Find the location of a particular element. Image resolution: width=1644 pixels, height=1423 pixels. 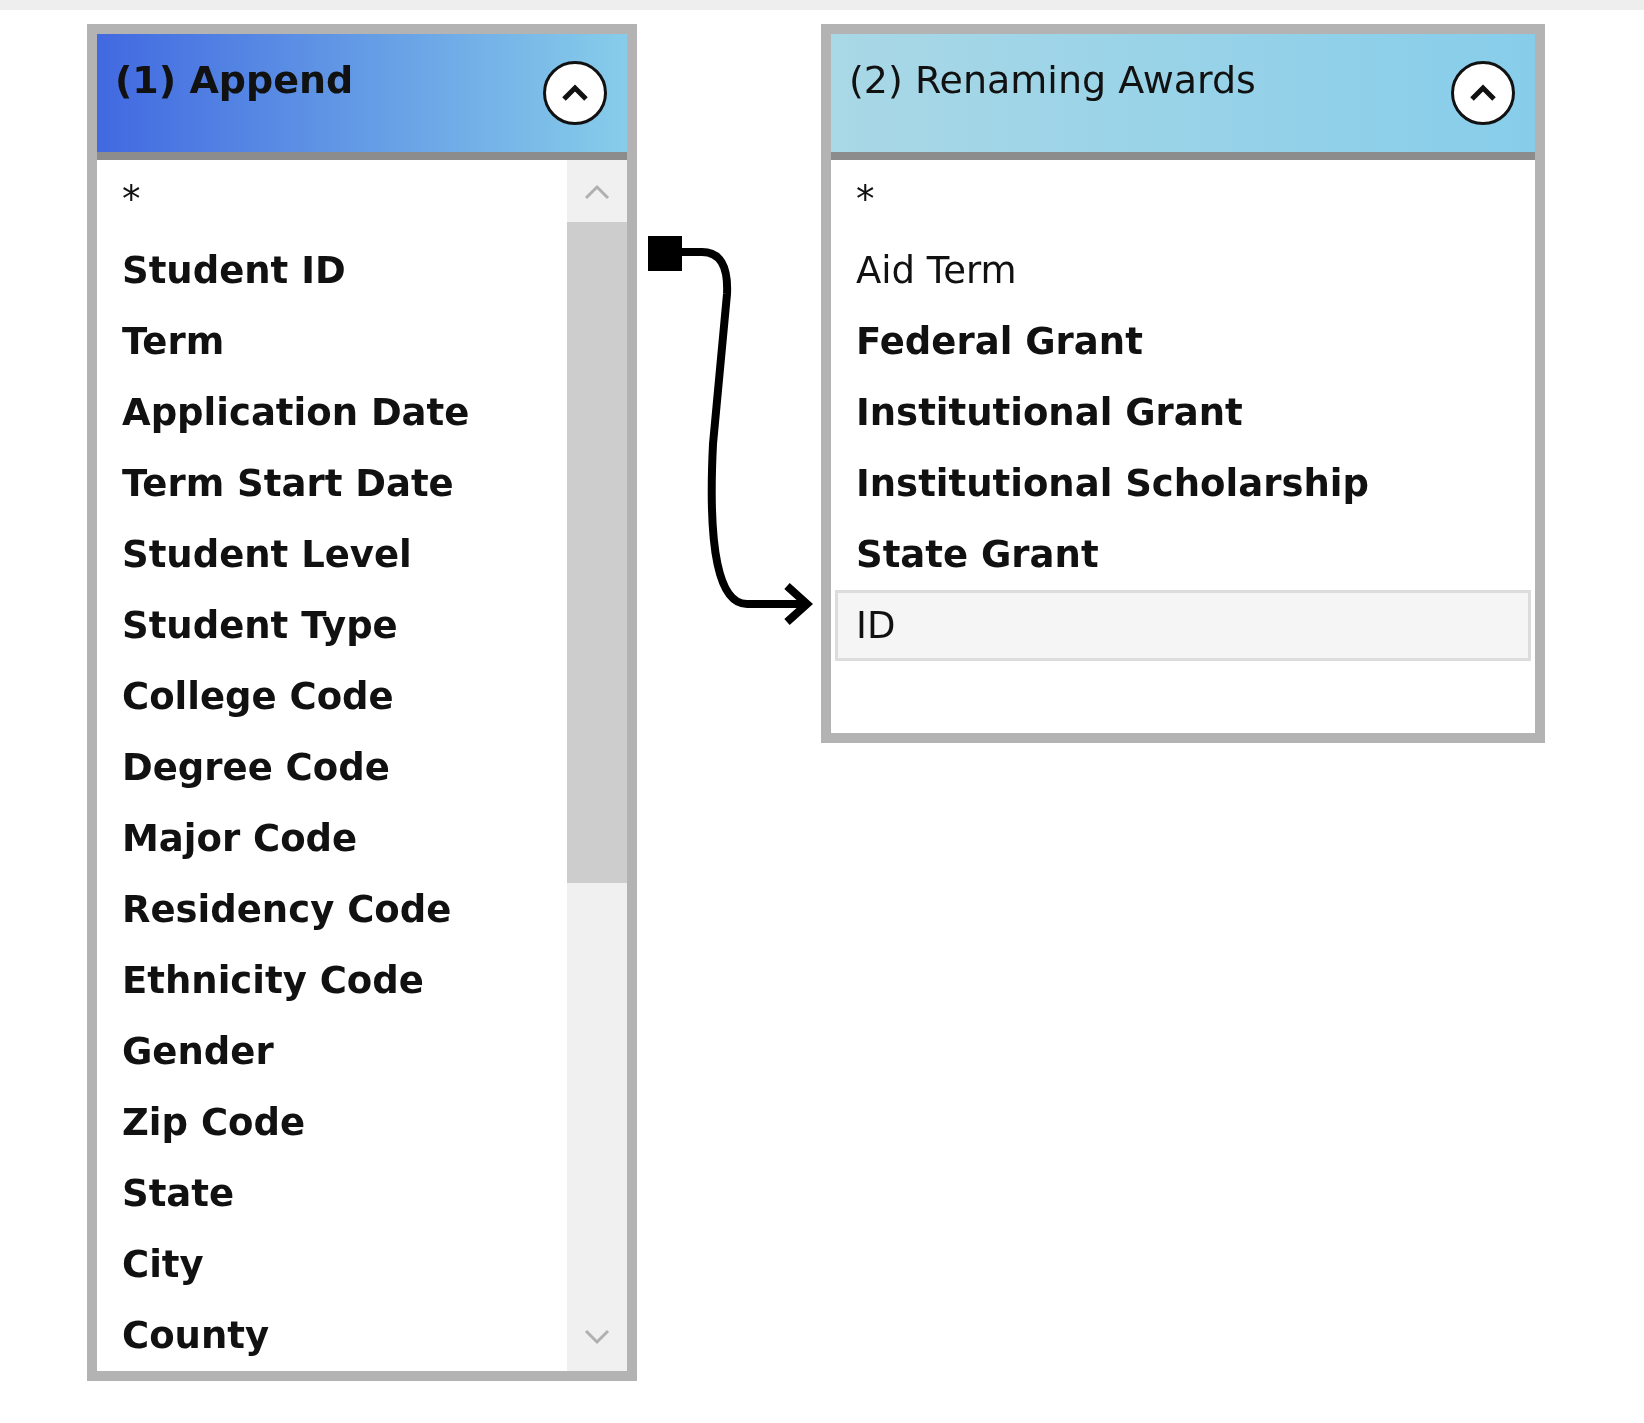

field-item: Degree Code is located at coordinates (332, 767).